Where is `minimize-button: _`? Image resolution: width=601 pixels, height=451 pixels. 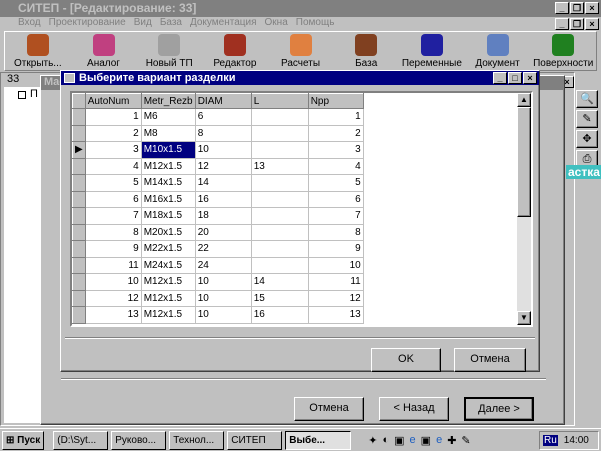
minimize-button: _ is located at coordinates (562, 8).